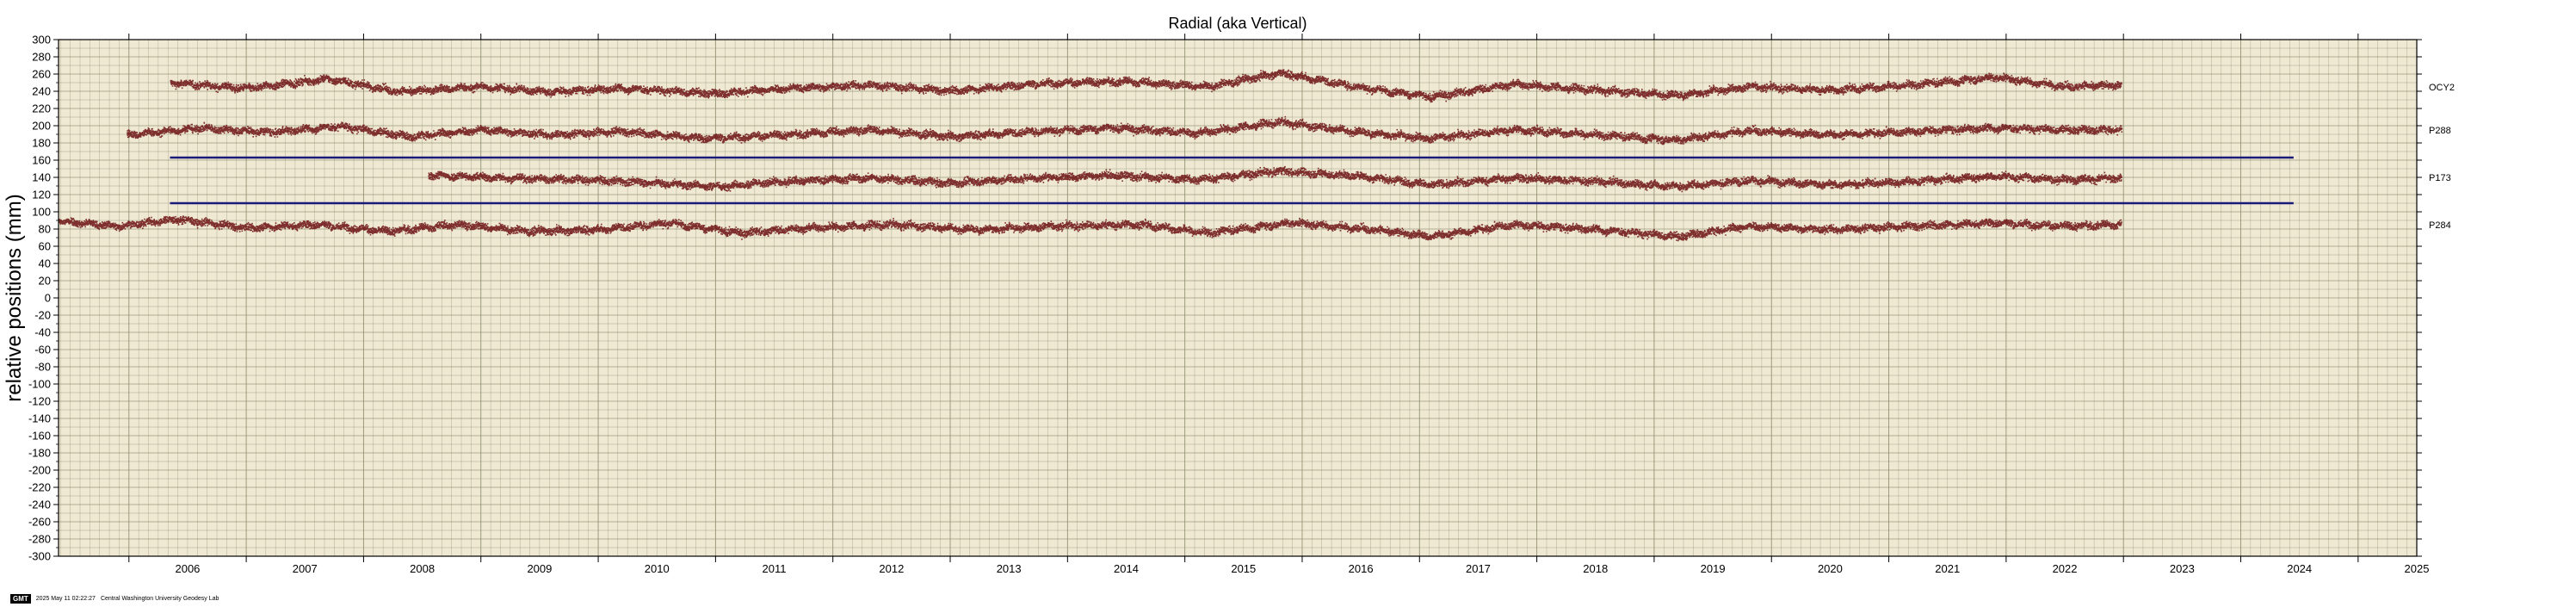  Describe the element at coordinates (41, 108) in the screenshot. I see `y-tick-label: 220` at that location.